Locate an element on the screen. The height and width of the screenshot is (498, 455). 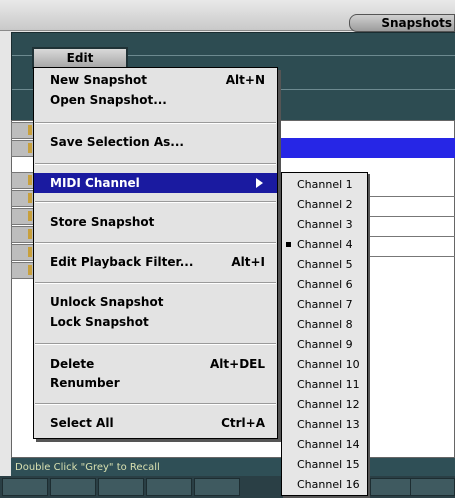
channel-label: Channel 7 is located at coordinates (325, 304).